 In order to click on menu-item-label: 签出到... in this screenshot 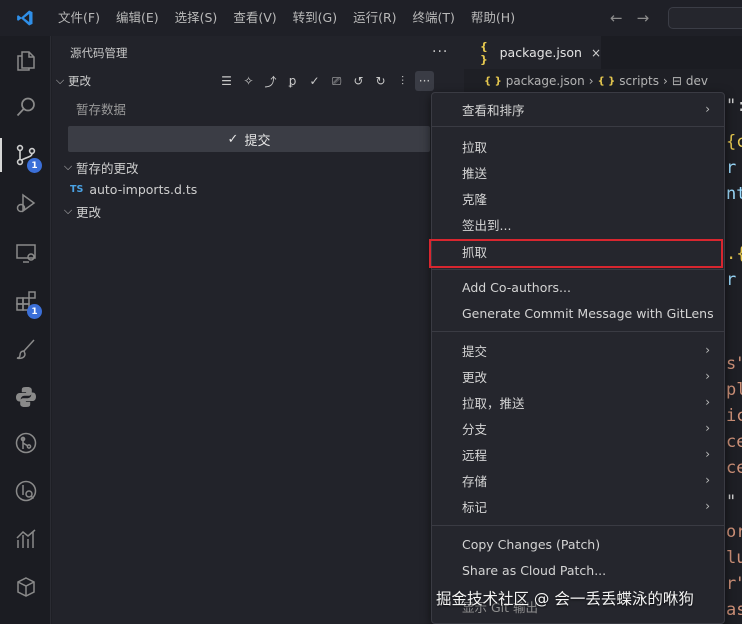, I will do `click(487, 225)`.